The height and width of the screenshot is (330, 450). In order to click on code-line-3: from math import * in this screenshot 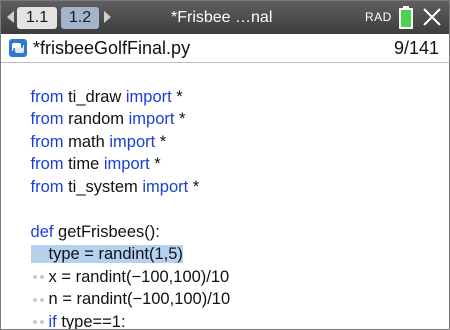, I will do `click(225, 129)`.